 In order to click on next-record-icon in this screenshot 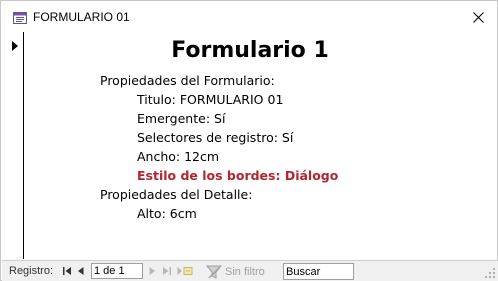, I will do `click(152, 271)`.